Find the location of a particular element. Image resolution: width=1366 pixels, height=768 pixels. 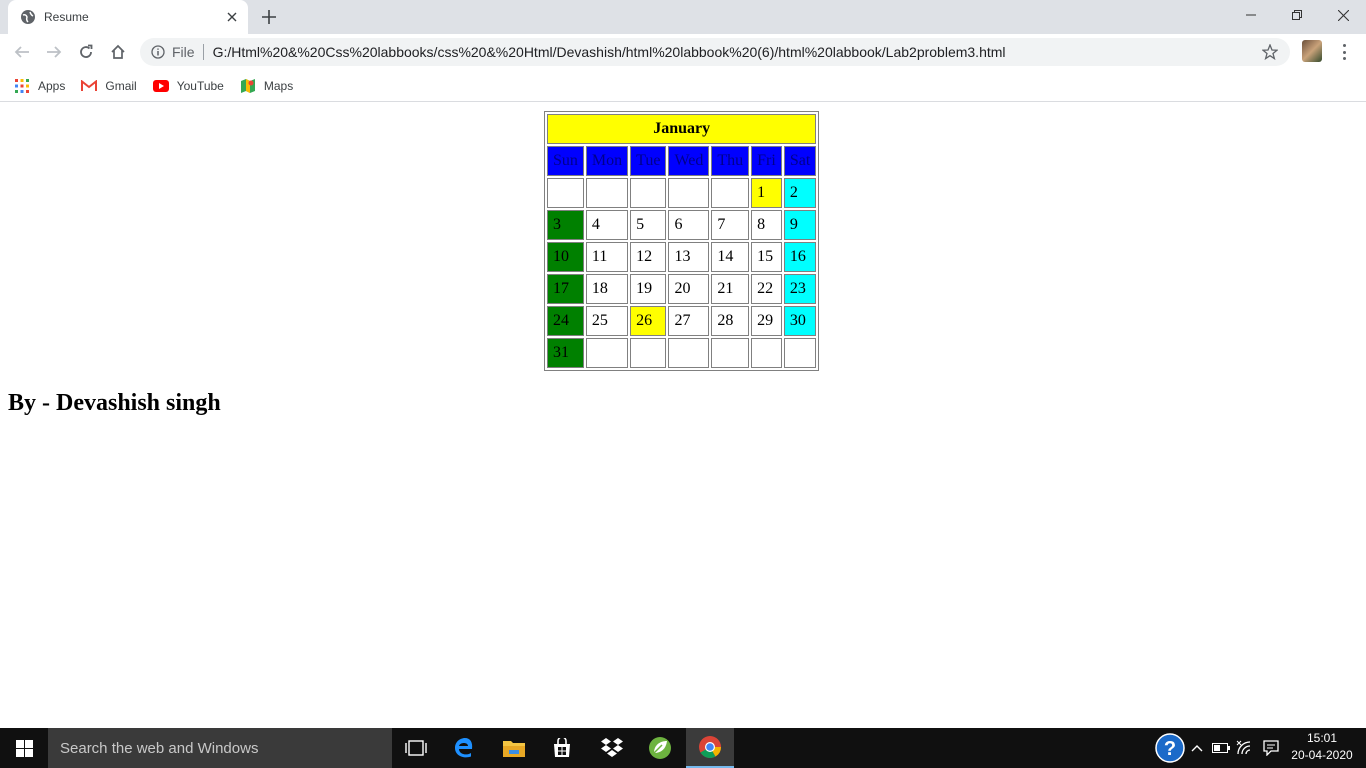

windows-start-icon is located at coordinates (24, 748).